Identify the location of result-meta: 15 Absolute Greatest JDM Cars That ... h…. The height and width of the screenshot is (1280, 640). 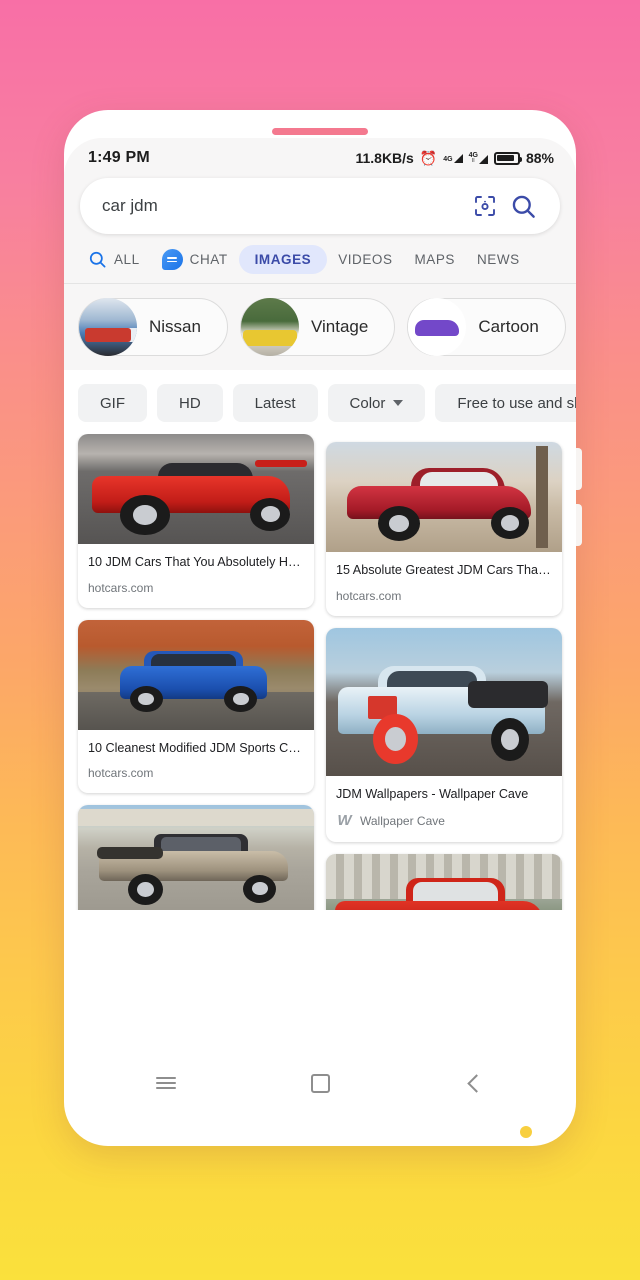
(444, 584).